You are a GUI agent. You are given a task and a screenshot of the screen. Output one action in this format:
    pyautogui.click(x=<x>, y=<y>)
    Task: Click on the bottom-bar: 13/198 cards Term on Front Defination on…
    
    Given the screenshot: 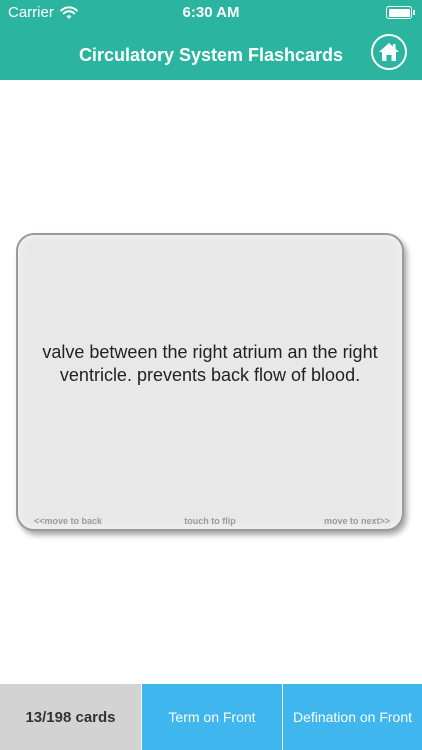 What is the action you would take?
    pyautogui.click(x=211, y=717)
    